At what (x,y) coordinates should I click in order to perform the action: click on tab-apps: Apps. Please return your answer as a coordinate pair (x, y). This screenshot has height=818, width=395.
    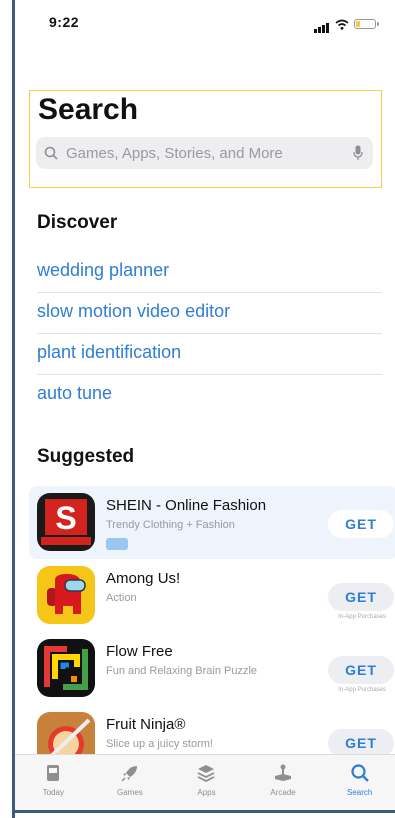
    Looking at the image, I should click on (206, 783).